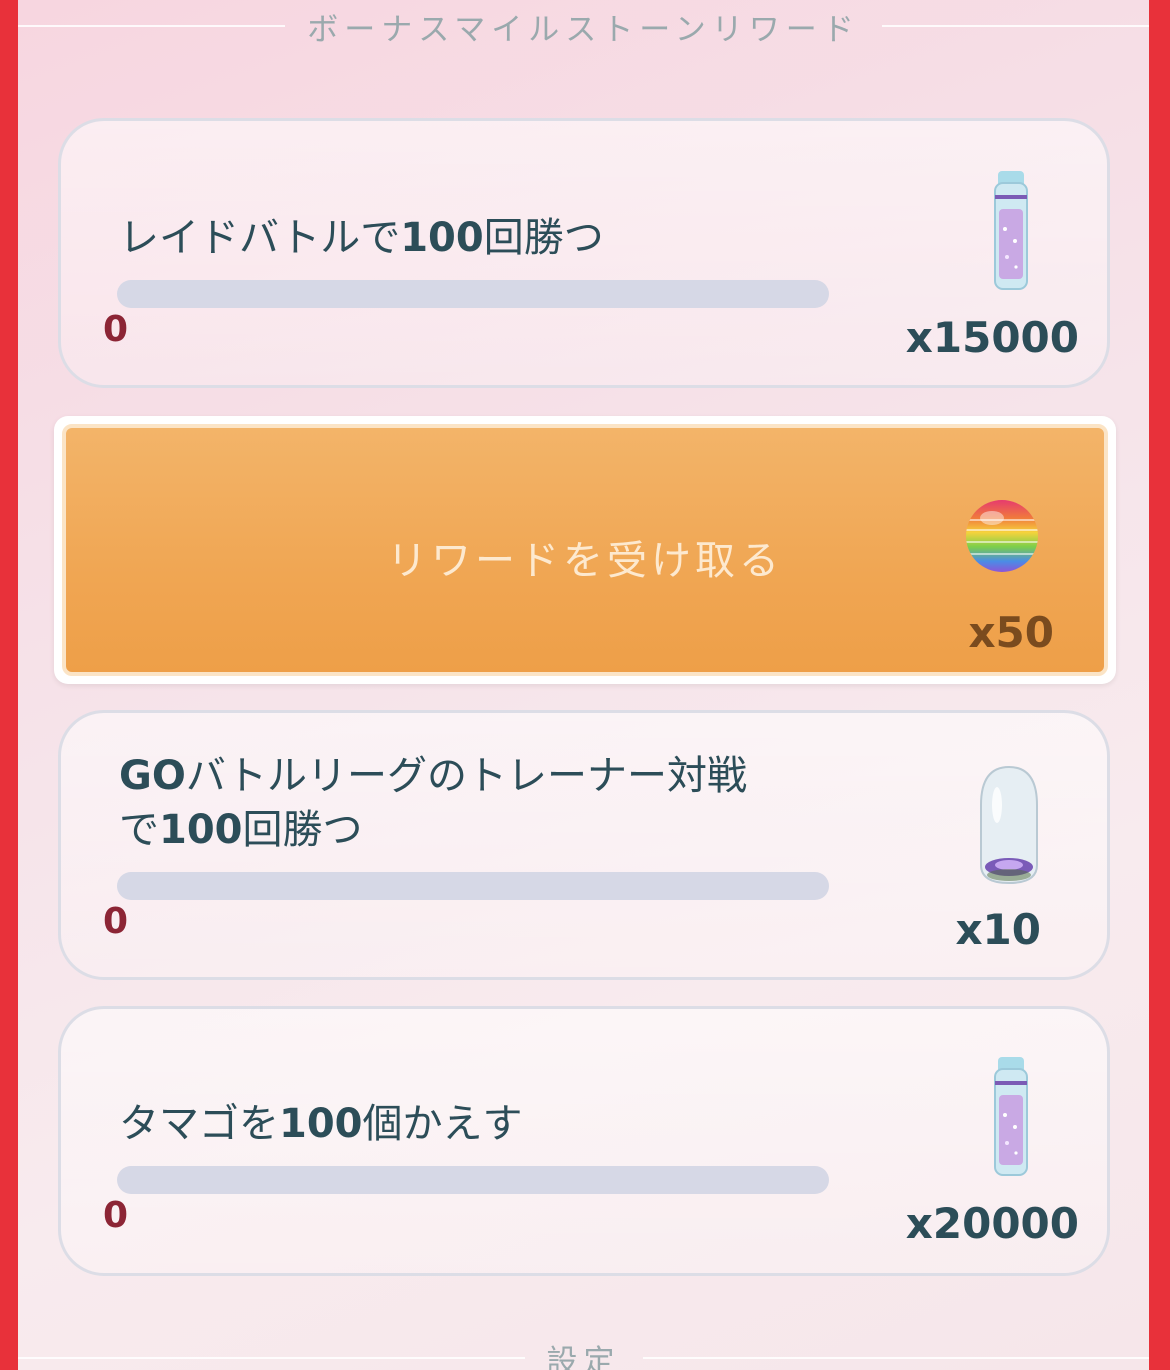 The image size is (1170, 1370). I want to click on reward-quantity: x50, so click(1011, 632).